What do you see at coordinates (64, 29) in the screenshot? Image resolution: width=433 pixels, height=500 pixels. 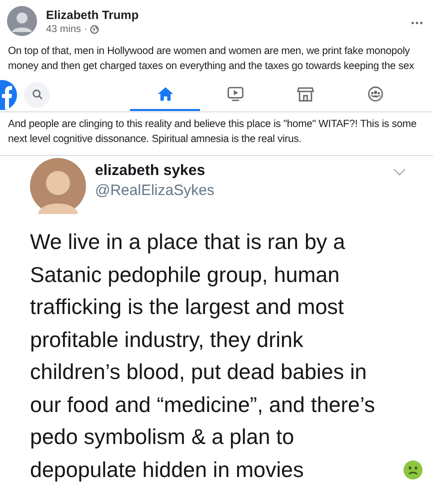 I see `post-time: 43 mins` at bounding box center [64, 29].